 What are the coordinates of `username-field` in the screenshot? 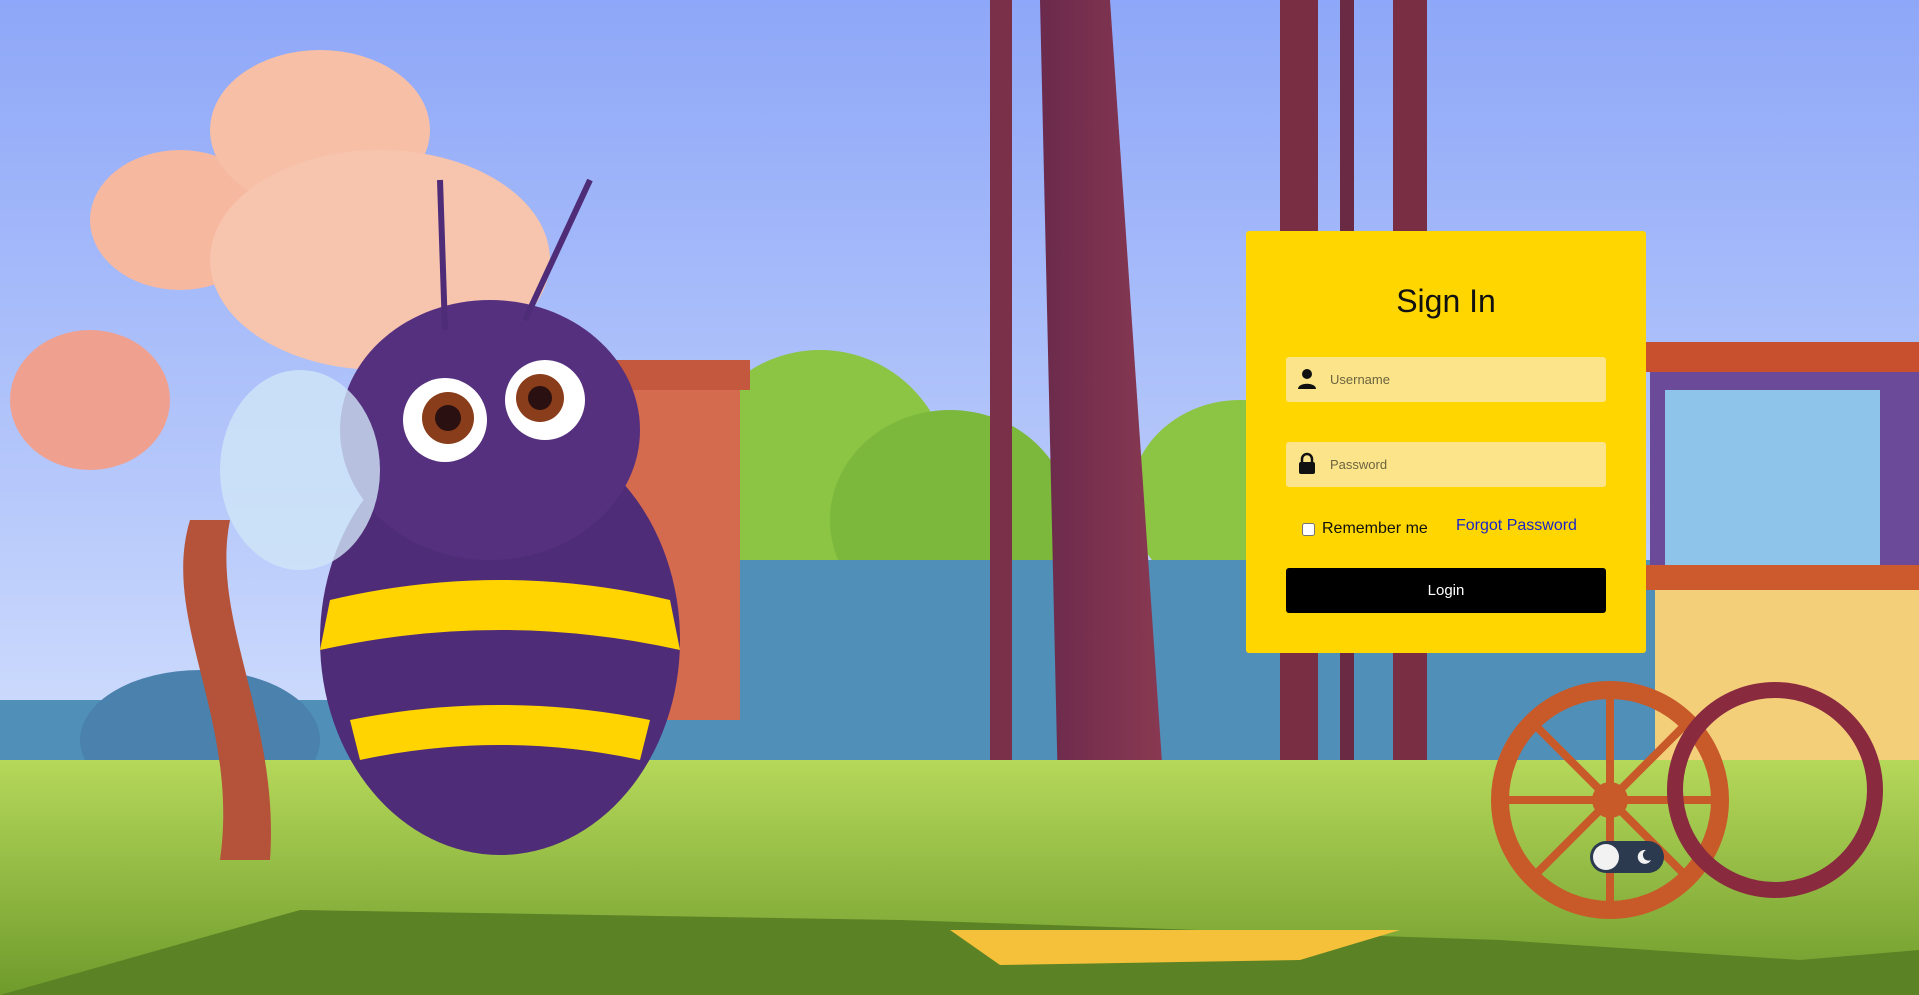 It's located at (1446, 379).